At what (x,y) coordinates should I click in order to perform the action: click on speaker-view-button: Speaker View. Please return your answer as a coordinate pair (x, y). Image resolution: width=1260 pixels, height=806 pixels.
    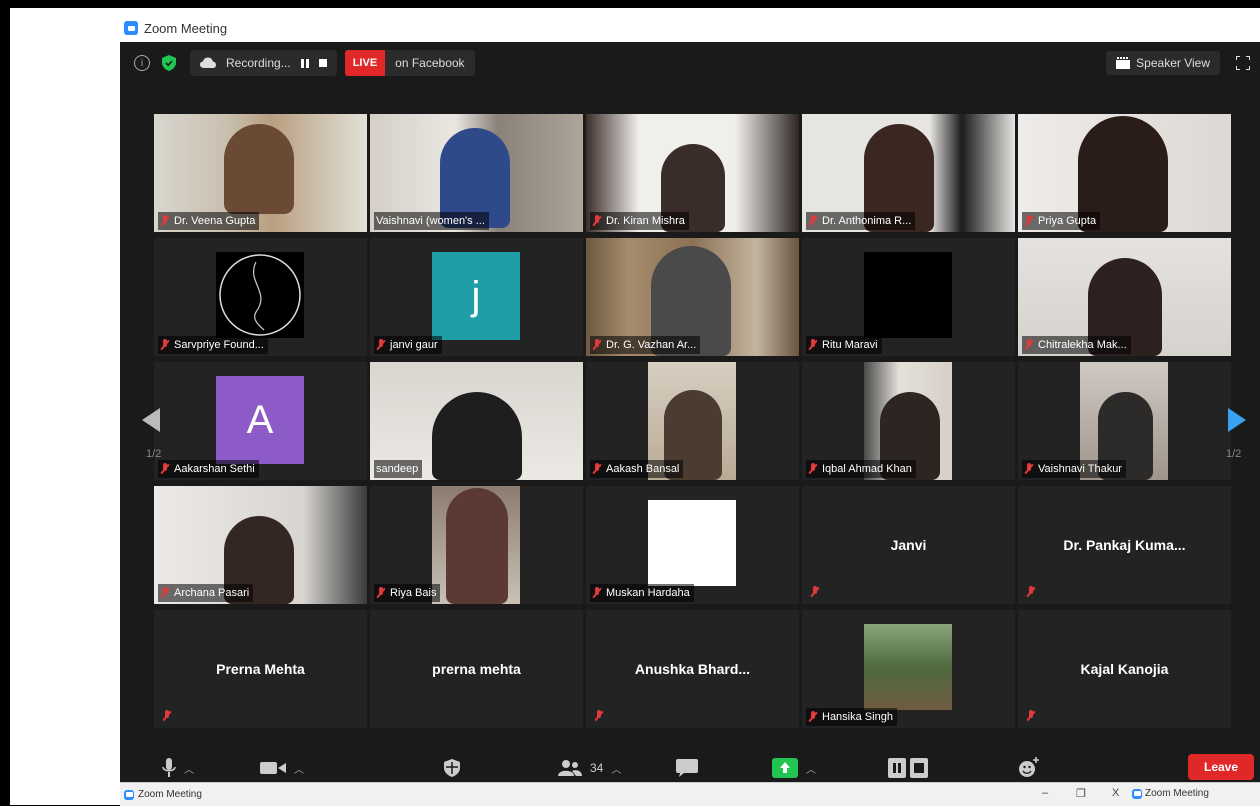
    Looking at the image, I should click on (1163, 63).